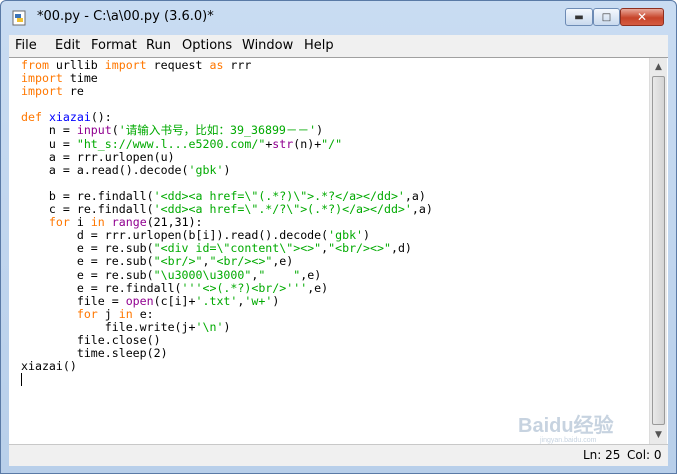 The height and width of the screenshot is (474, 677). I want to click on vertical-scrollbar: ▲ ▼, so click(658, 251).